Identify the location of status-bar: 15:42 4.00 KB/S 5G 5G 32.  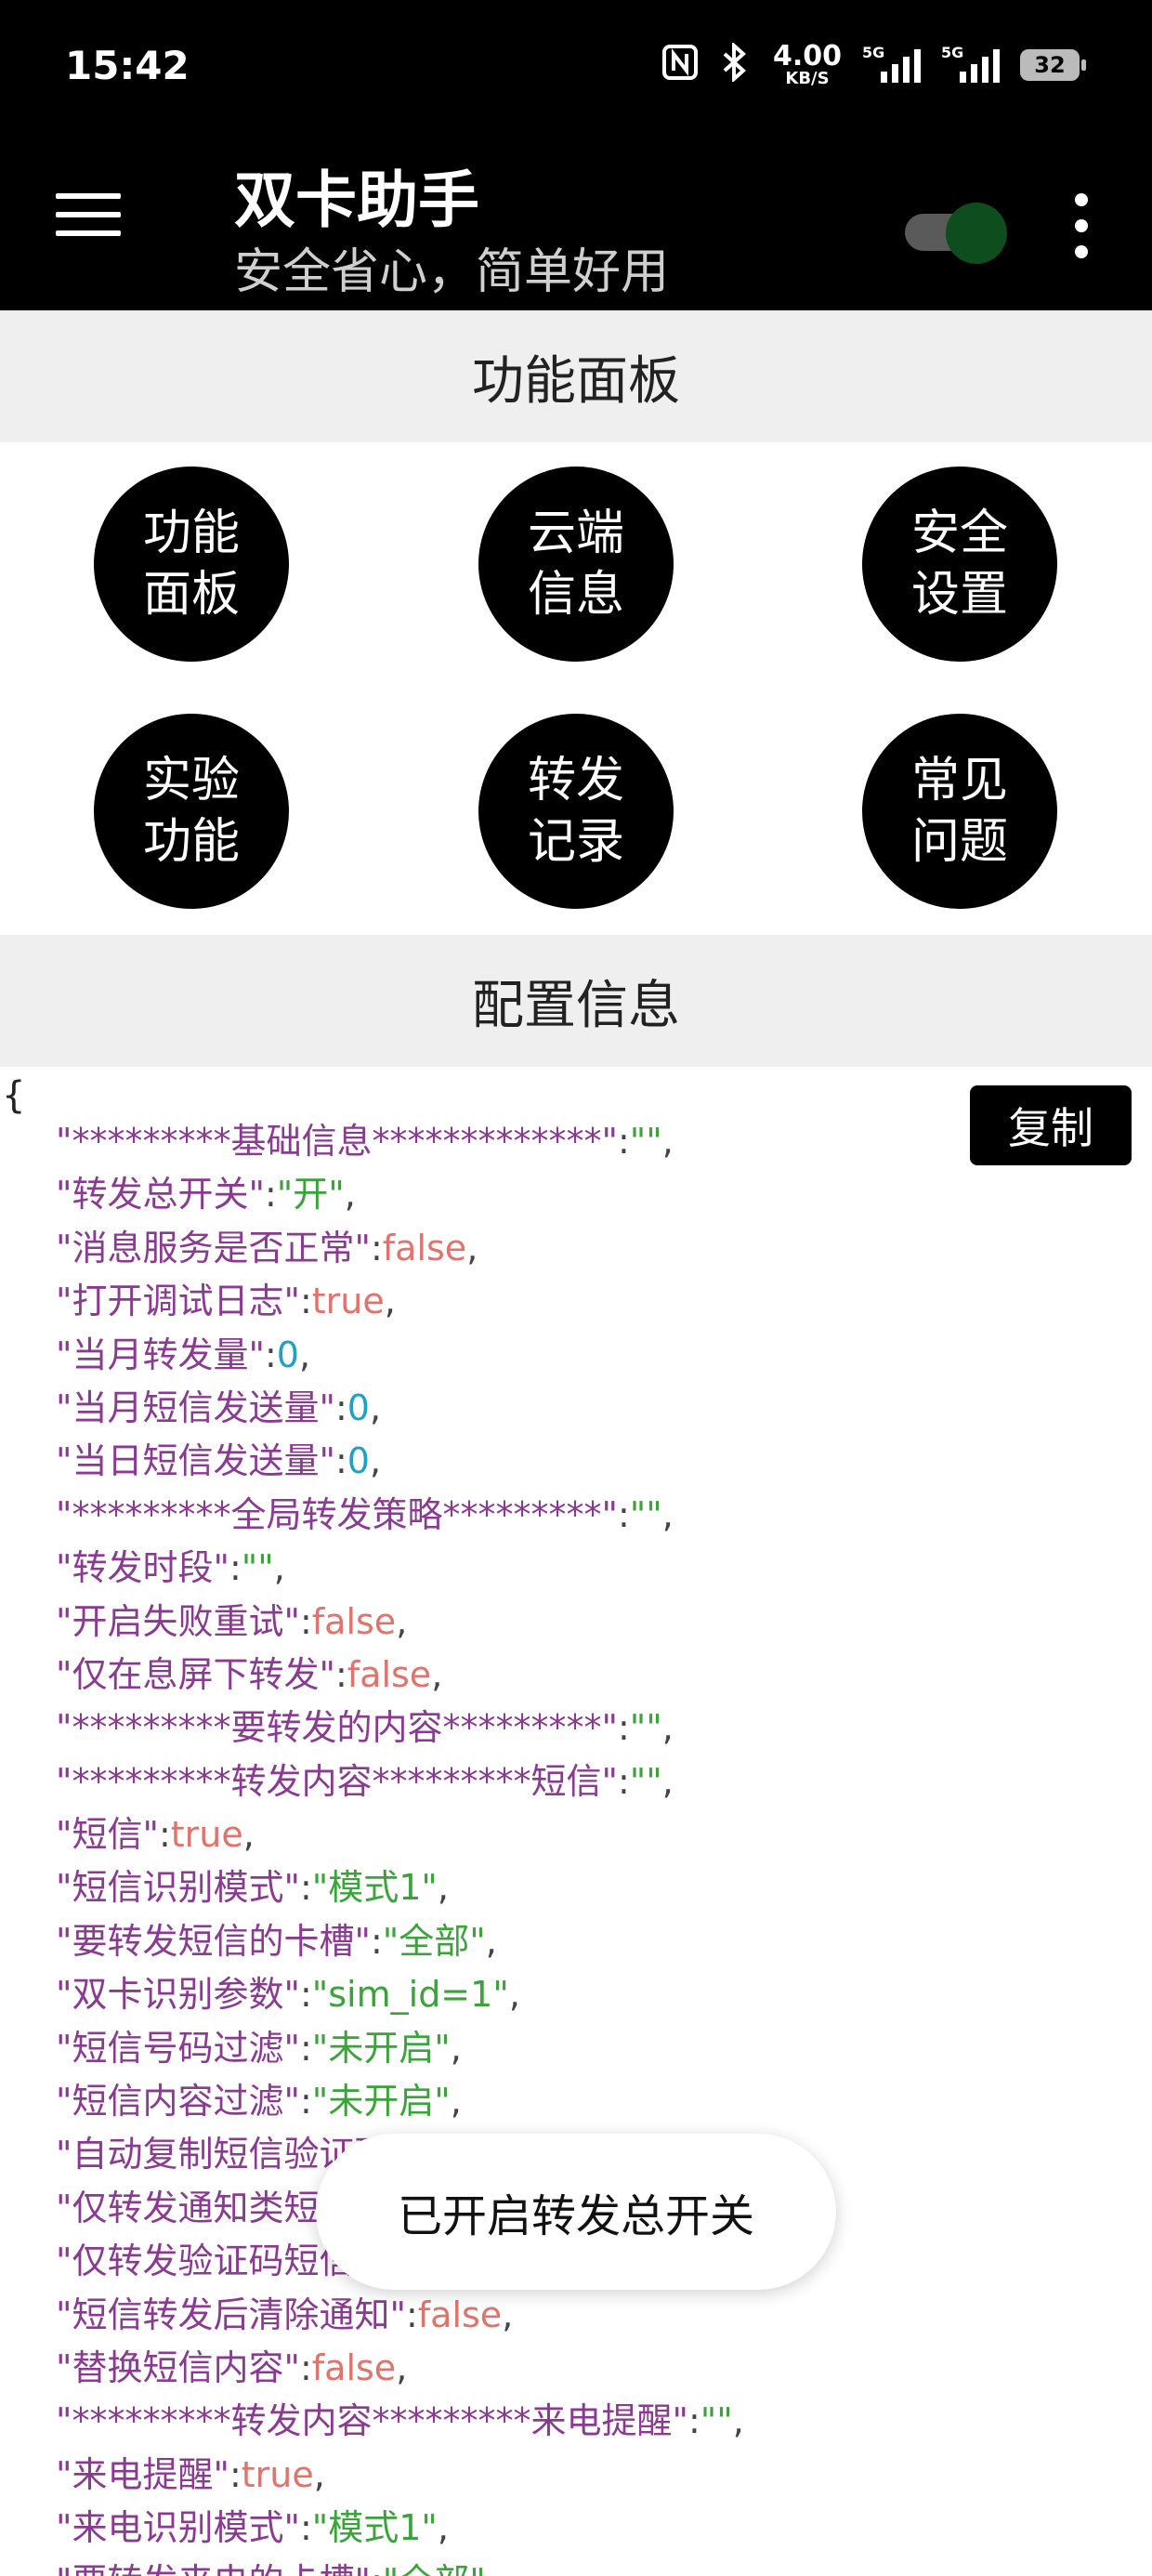
(576, 69).